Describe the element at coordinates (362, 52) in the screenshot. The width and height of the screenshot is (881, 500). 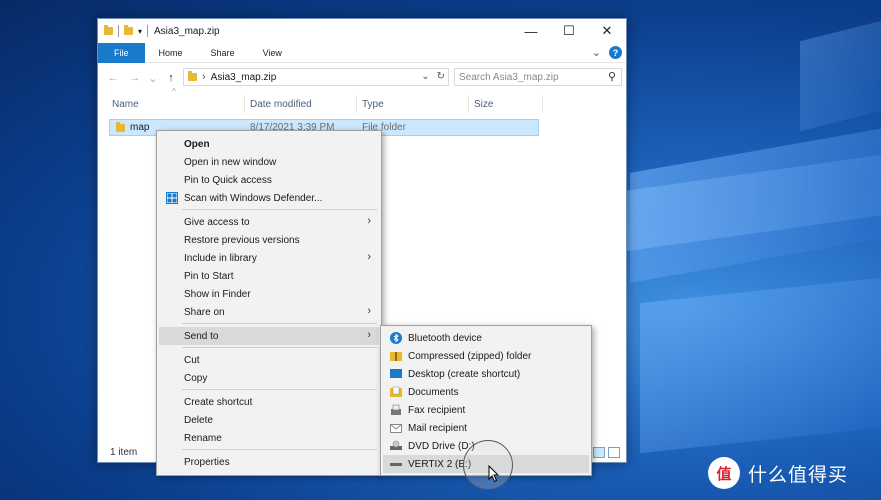
I see `ribbon-tabs: File Home Share View ⌄ ?` at that location.